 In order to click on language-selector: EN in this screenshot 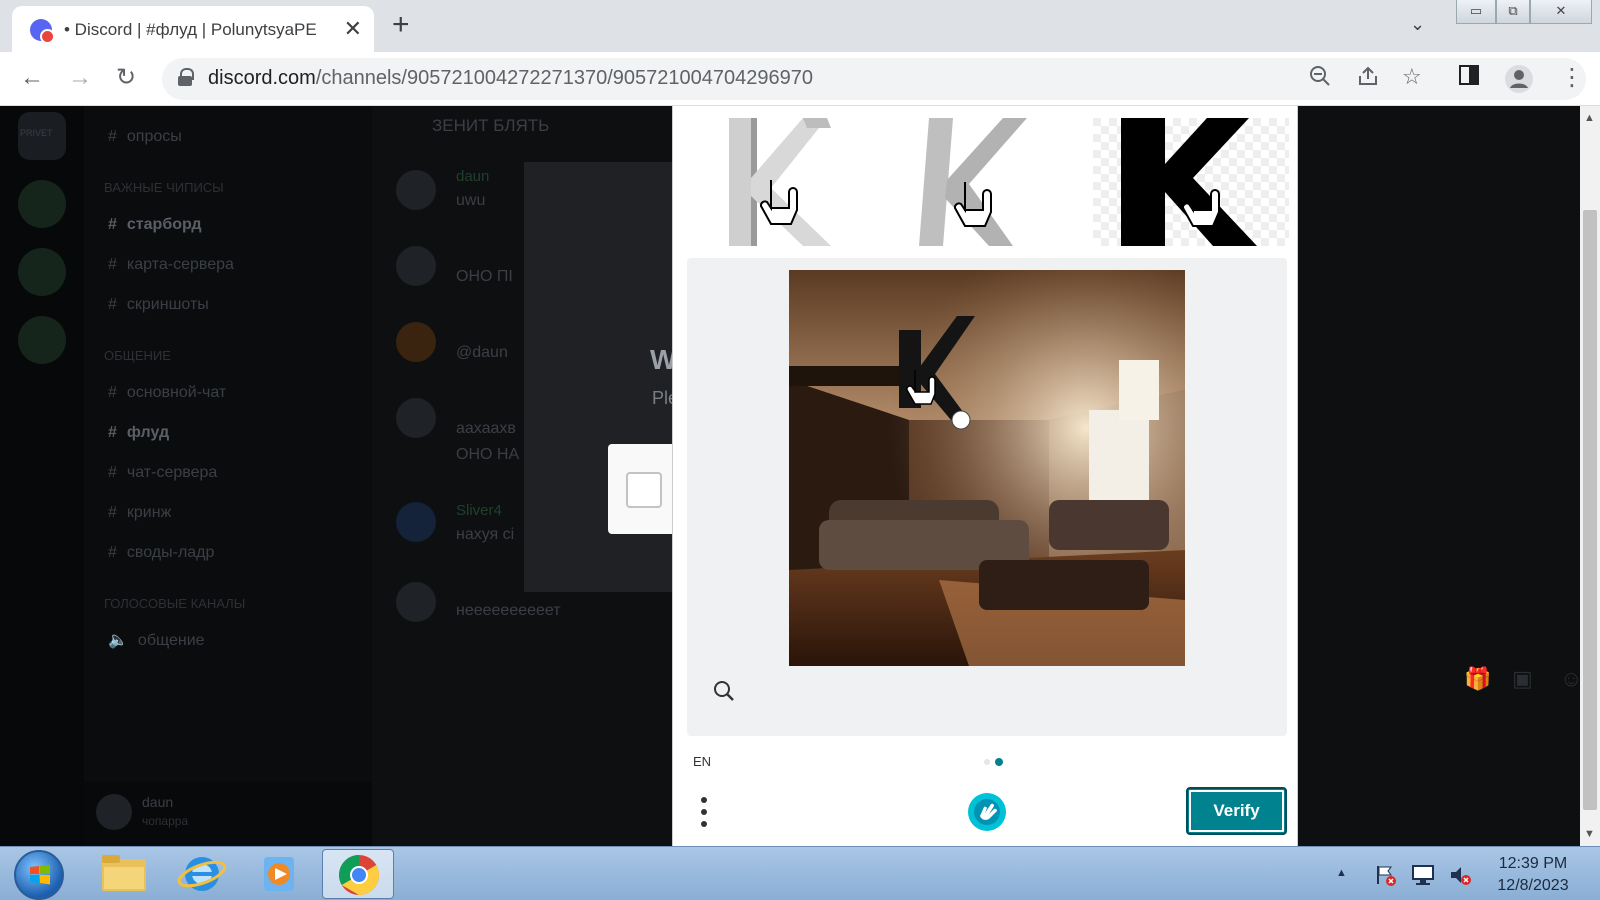, I will do `click(702, 761)`.